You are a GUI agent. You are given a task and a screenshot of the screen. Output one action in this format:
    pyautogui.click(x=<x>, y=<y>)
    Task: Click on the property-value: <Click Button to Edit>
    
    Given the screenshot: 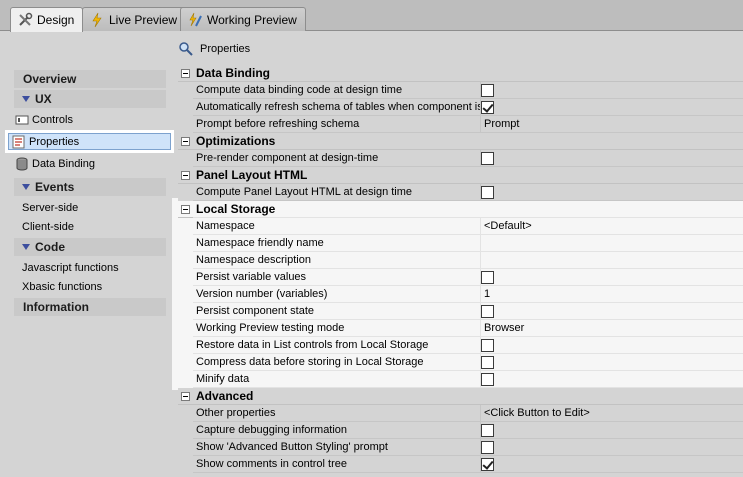 What is the action you would take?
    pyautogui.click(x=612, y=413)
    